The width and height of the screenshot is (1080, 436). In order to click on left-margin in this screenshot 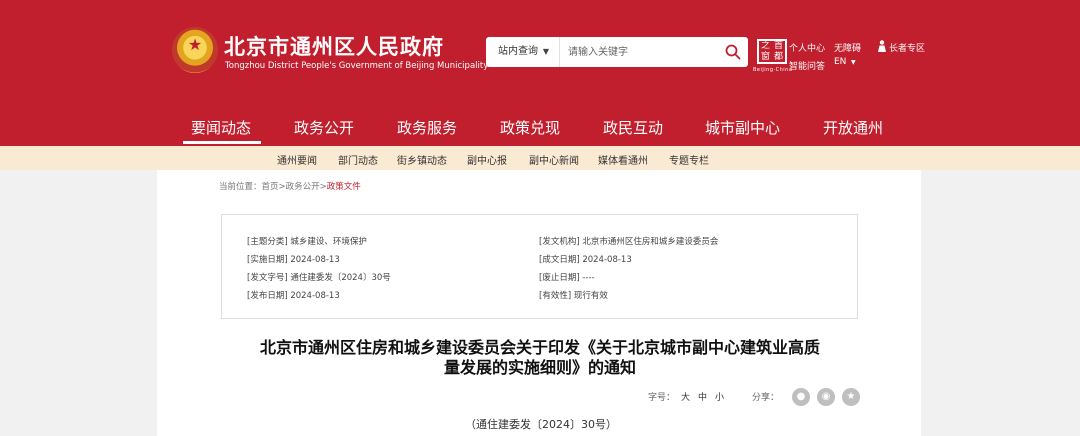, I will do `click(78, 303)`.